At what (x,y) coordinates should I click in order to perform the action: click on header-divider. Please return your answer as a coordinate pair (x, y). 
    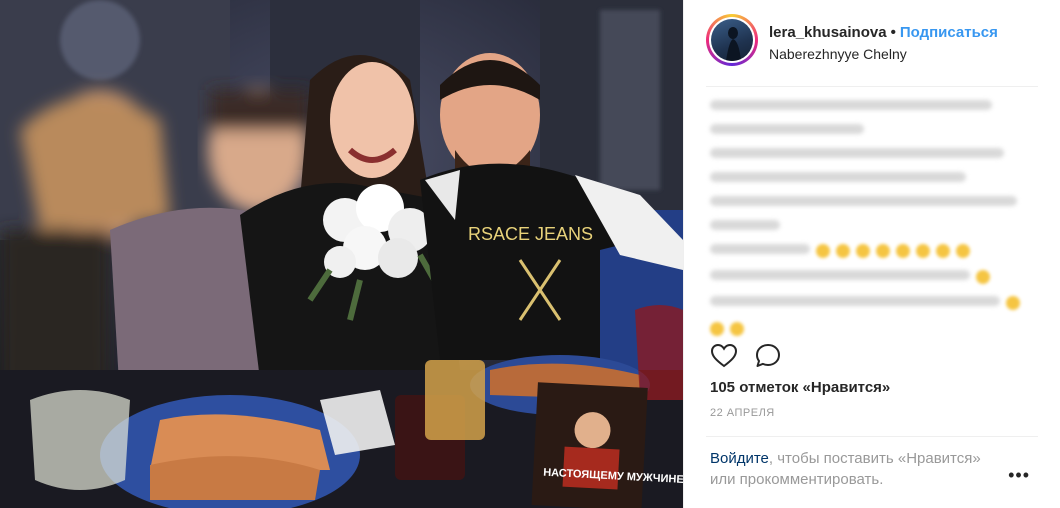
    Looking at the image, I should click on (872, 86).